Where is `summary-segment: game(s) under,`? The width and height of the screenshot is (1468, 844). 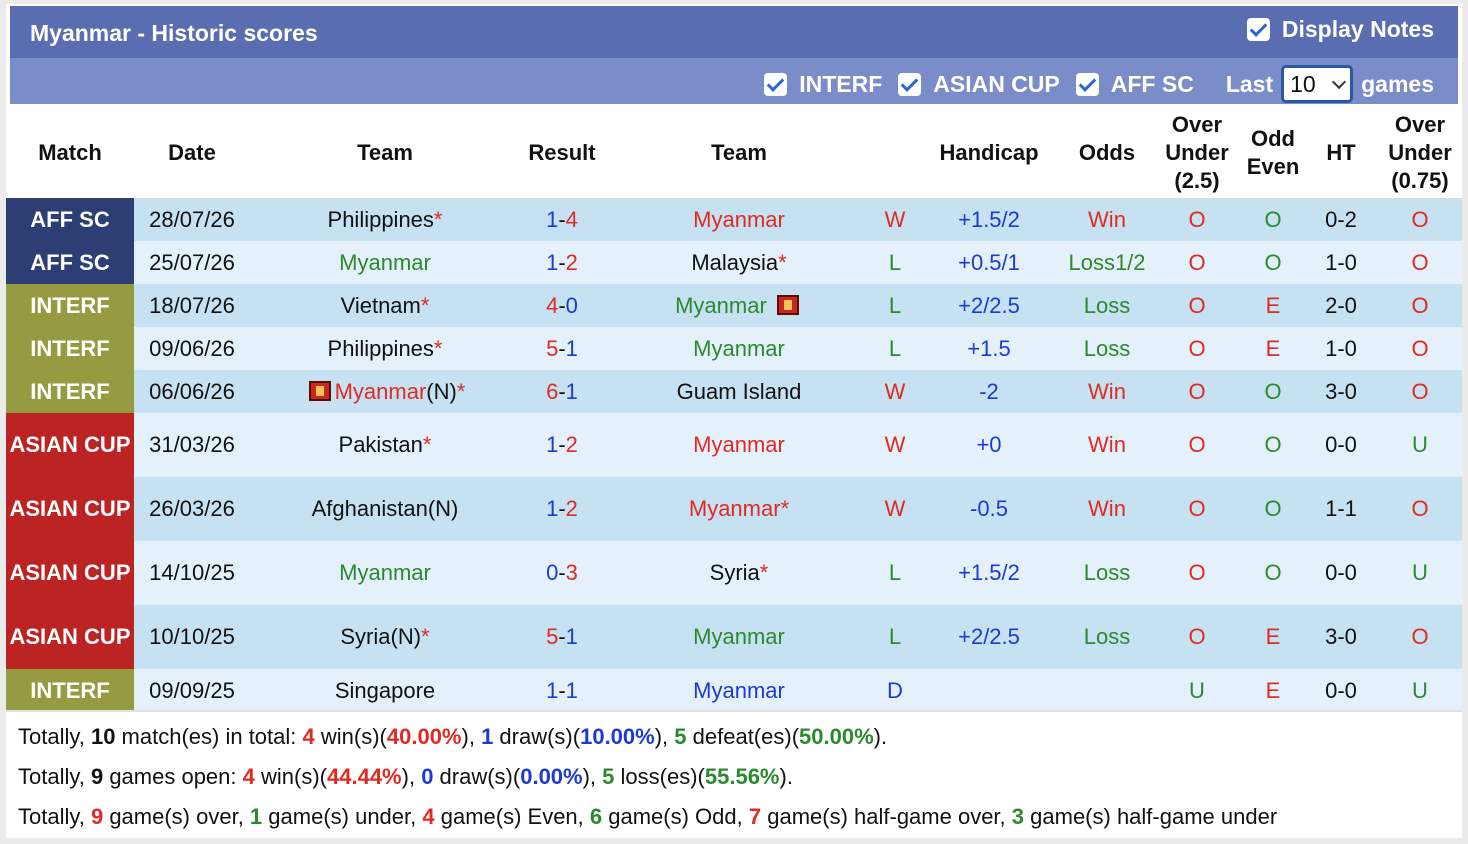
summary-segment: game(s) under, is located at coordinates (342, 816).